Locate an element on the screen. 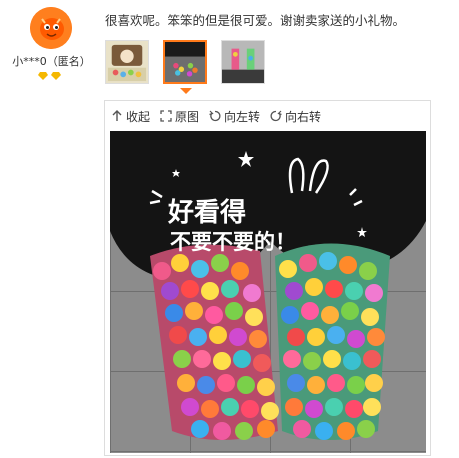 This screenshot has width=459, height=458. original-image-label: 原图 is located at coordinates (187, 116).